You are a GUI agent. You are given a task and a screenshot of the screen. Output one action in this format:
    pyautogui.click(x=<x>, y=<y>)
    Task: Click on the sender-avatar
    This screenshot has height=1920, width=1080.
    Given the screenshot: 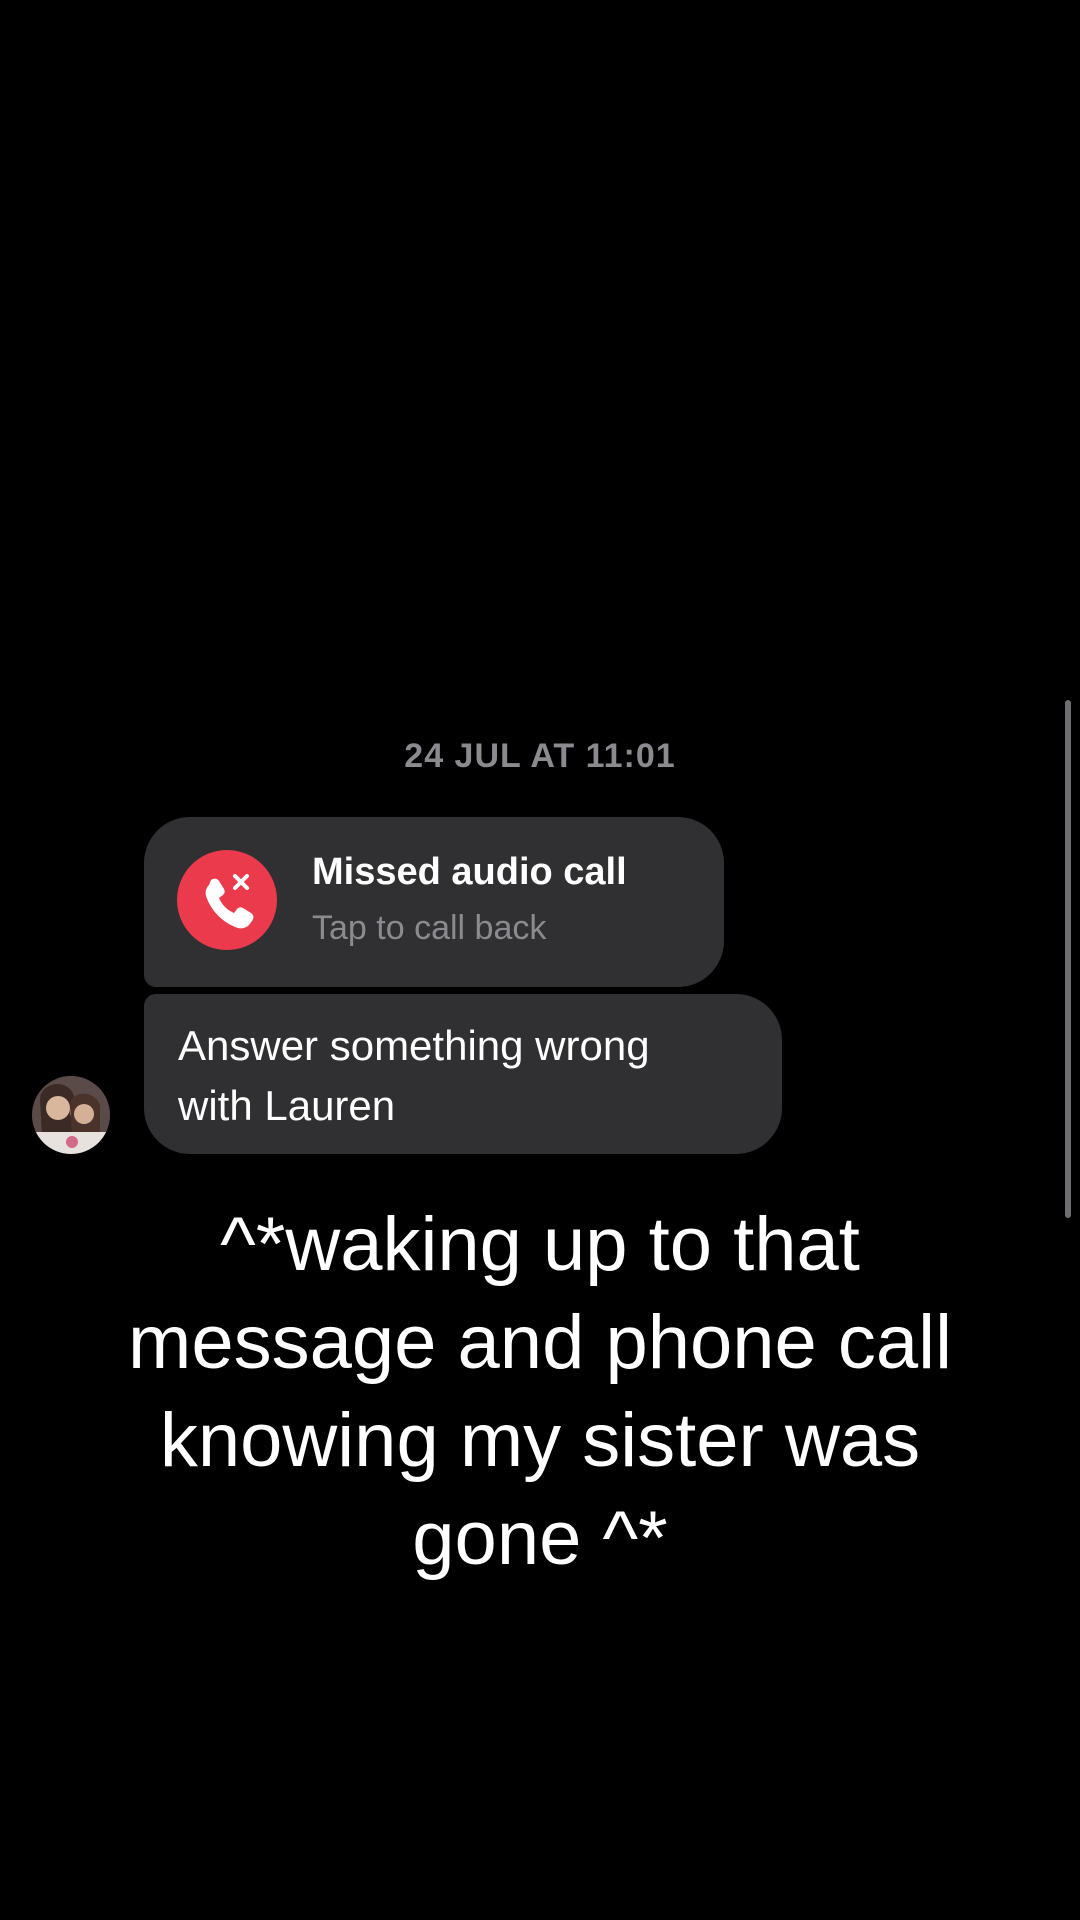 What is the action you would take?
    pyautogui.click(x=71, y=1115)
    